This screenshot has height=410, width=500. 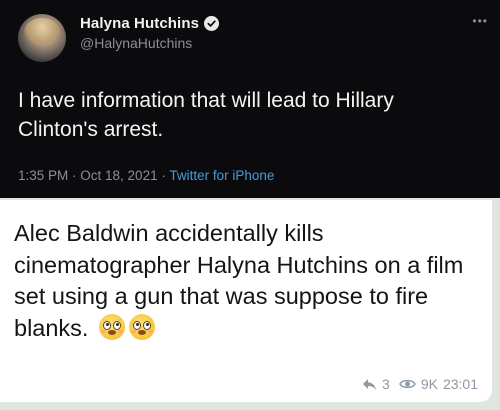 I want to click on author-name-row: Halyna Hutchins, so click(x=150, y=23).